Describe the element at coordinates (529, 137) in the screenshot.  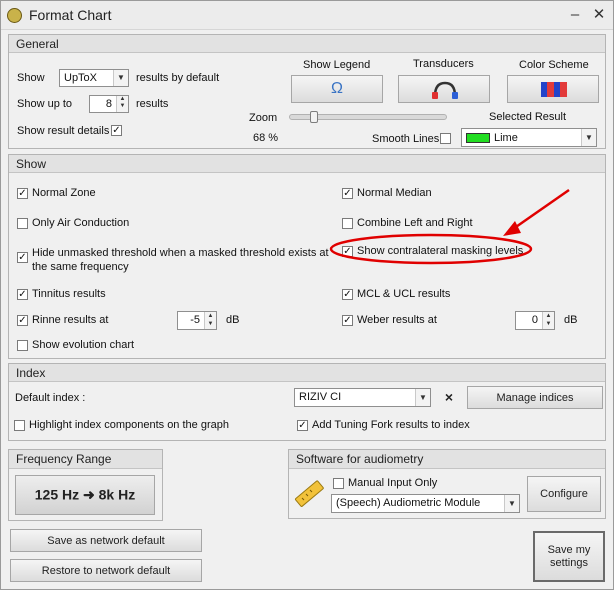
I see `selected-result-dropdown: Lime ▼` at that location.